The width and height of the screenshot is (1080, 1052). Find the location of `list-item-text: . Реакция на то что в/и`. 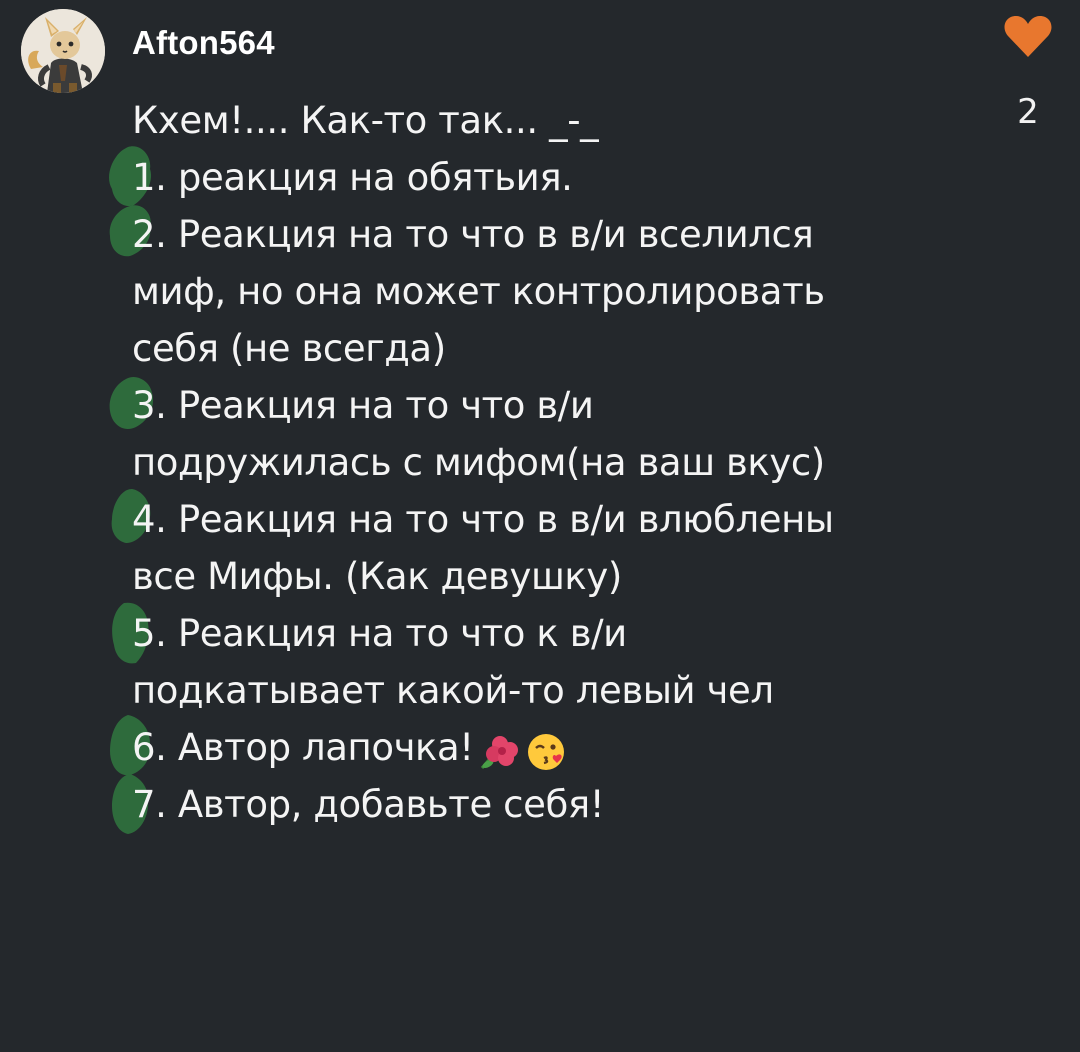

list-item-text: . Реакция на то что в/и is located at coordinates (374, 405).